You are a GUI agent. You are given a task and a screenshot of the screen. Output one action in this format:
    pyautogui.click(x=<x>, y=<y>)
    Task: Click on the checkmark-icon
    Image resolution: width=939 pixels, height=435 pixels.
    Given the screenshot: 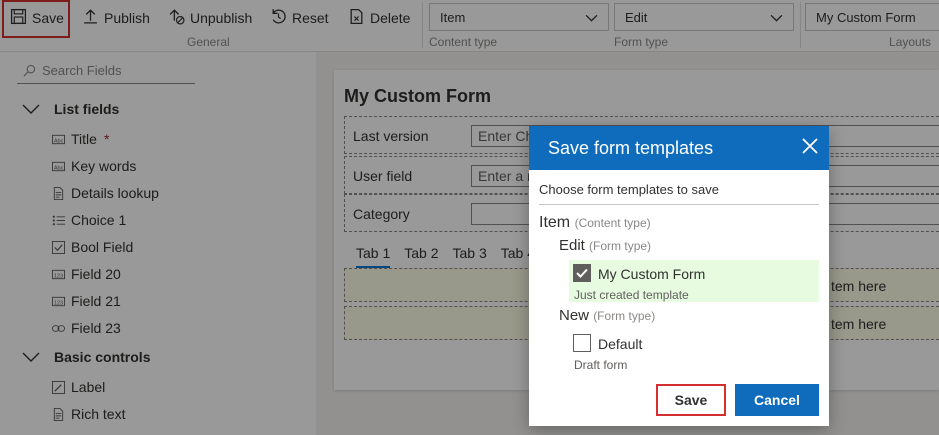 What is the action you would take?
    pyautogui.click(x=582, y=273)
    